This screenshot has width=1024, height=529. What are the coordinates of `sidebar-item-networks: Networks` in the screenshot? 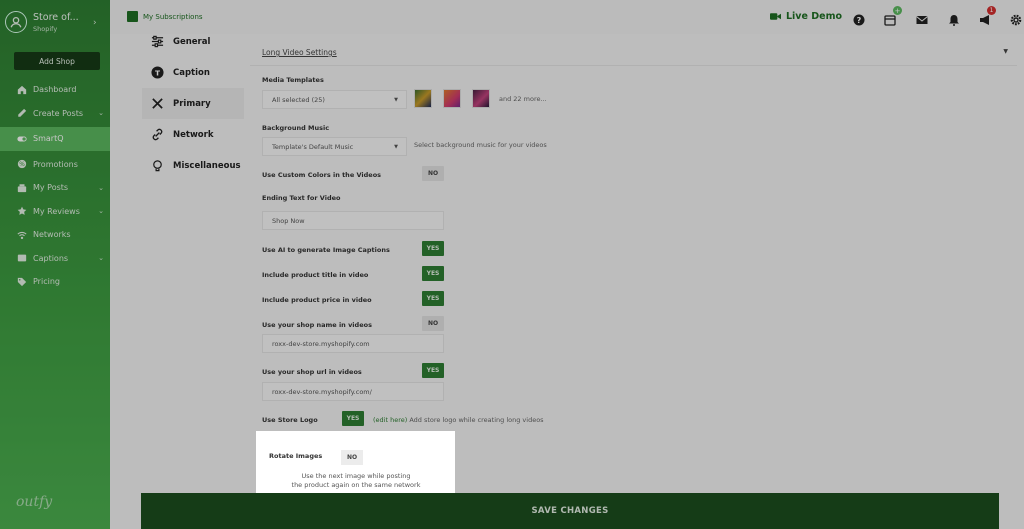 It's located at (55, 235).